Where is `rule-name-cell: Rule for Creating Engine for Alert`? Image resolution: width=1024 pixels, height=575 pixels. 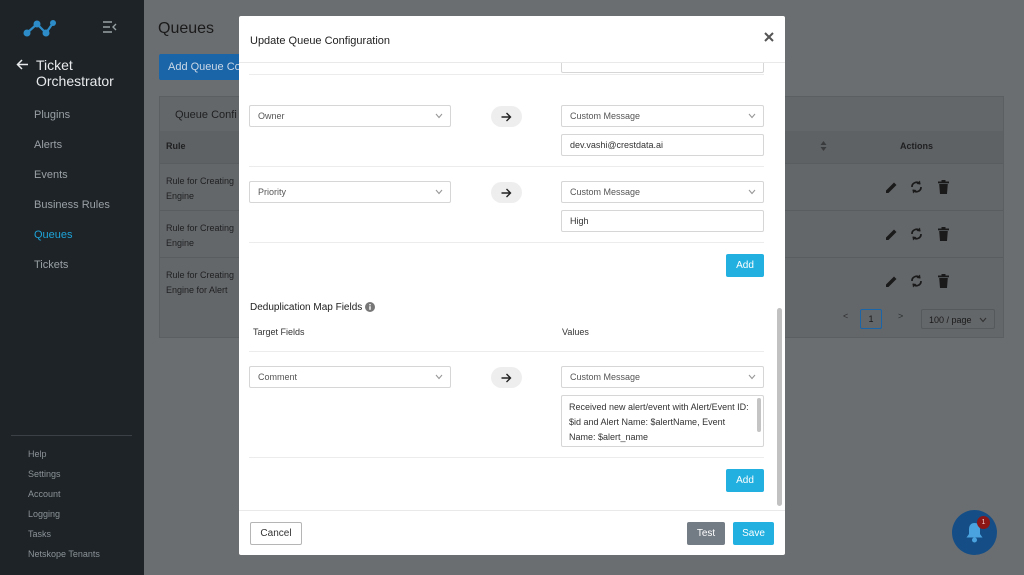
rule-name-cell: Rule for Creating Engine for Alert is located at coordinates (200, 283).